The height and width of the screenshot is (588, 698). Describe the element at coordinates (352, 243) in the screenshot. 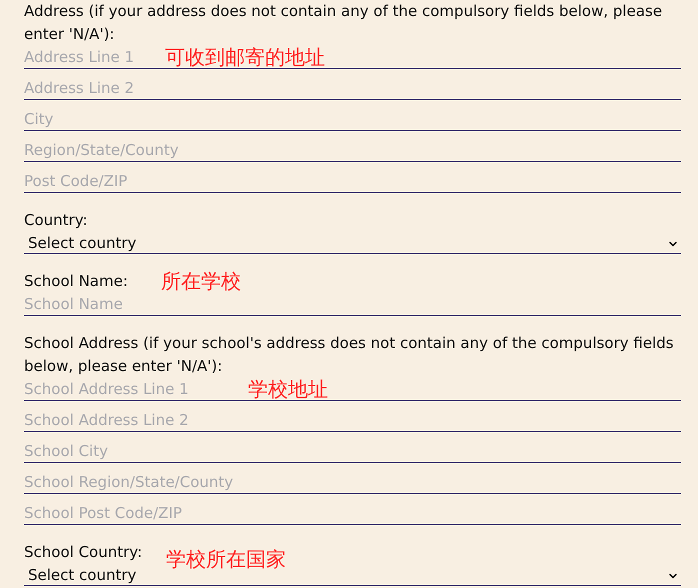

I see `country-select: Select country` at that location.